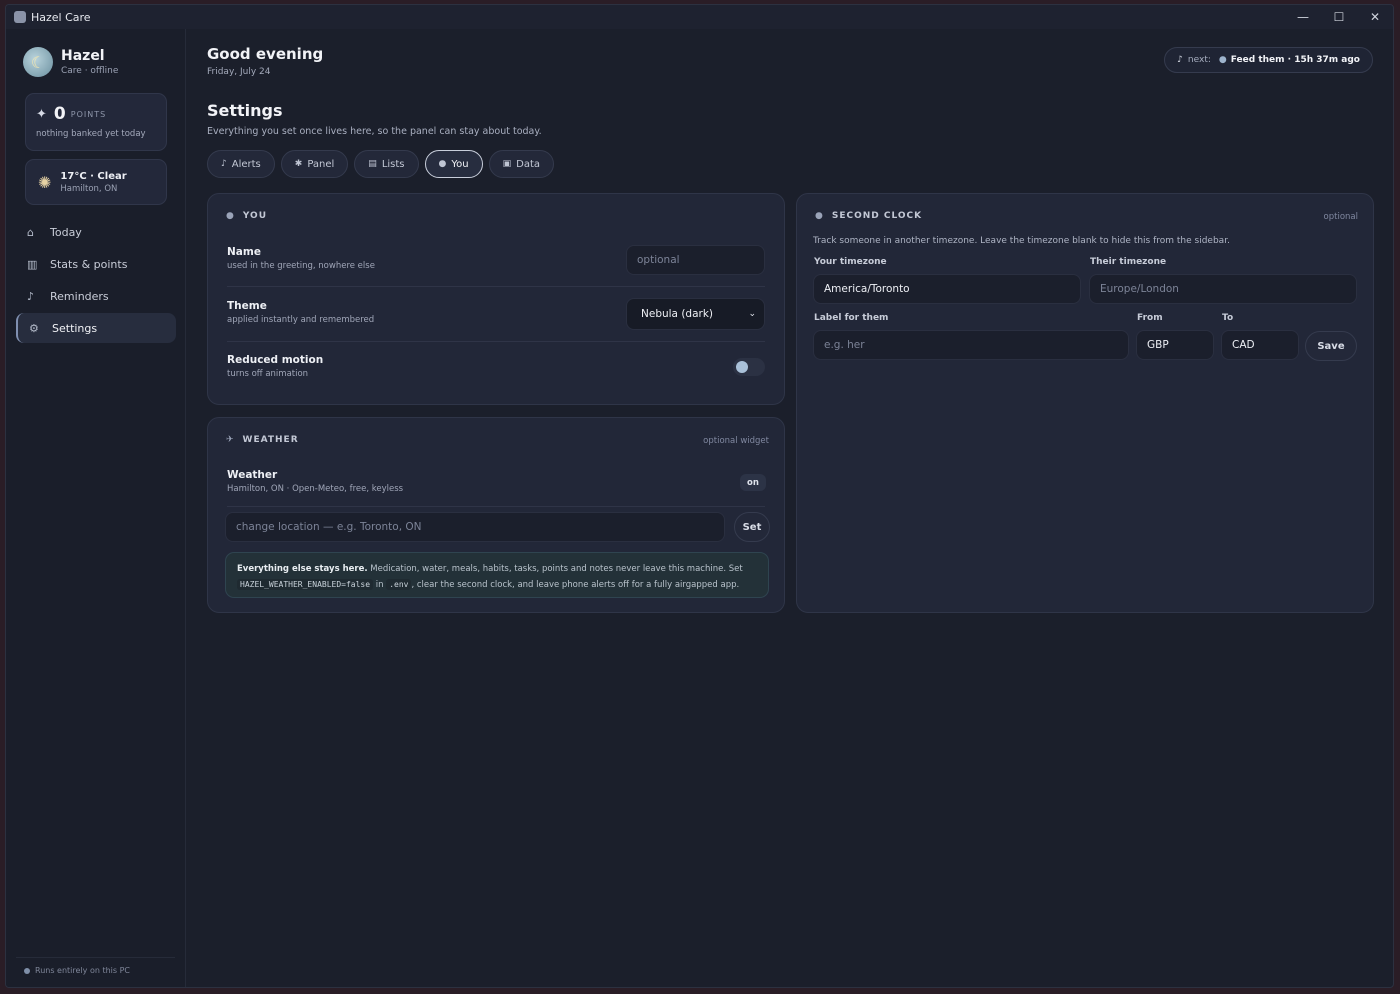 The width and height of the screenshot is (1400, 994). What do you see at coordinates (34, 328) in the screenshot?
I see `gear-icon: ⚙` at bounding box center [34, 328].